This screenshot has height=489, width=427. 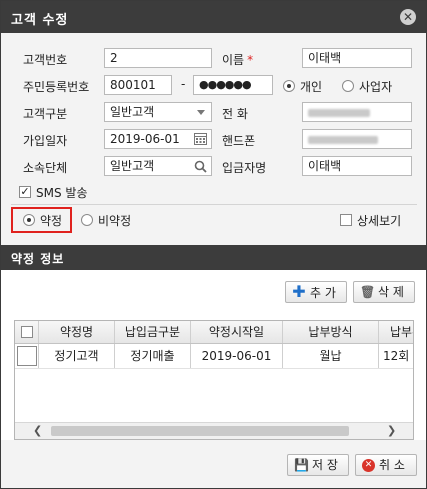 What do you see at coordinates (289, 86) in the screenshot?
I see `individual-radio` at bounding box center [289, 86].